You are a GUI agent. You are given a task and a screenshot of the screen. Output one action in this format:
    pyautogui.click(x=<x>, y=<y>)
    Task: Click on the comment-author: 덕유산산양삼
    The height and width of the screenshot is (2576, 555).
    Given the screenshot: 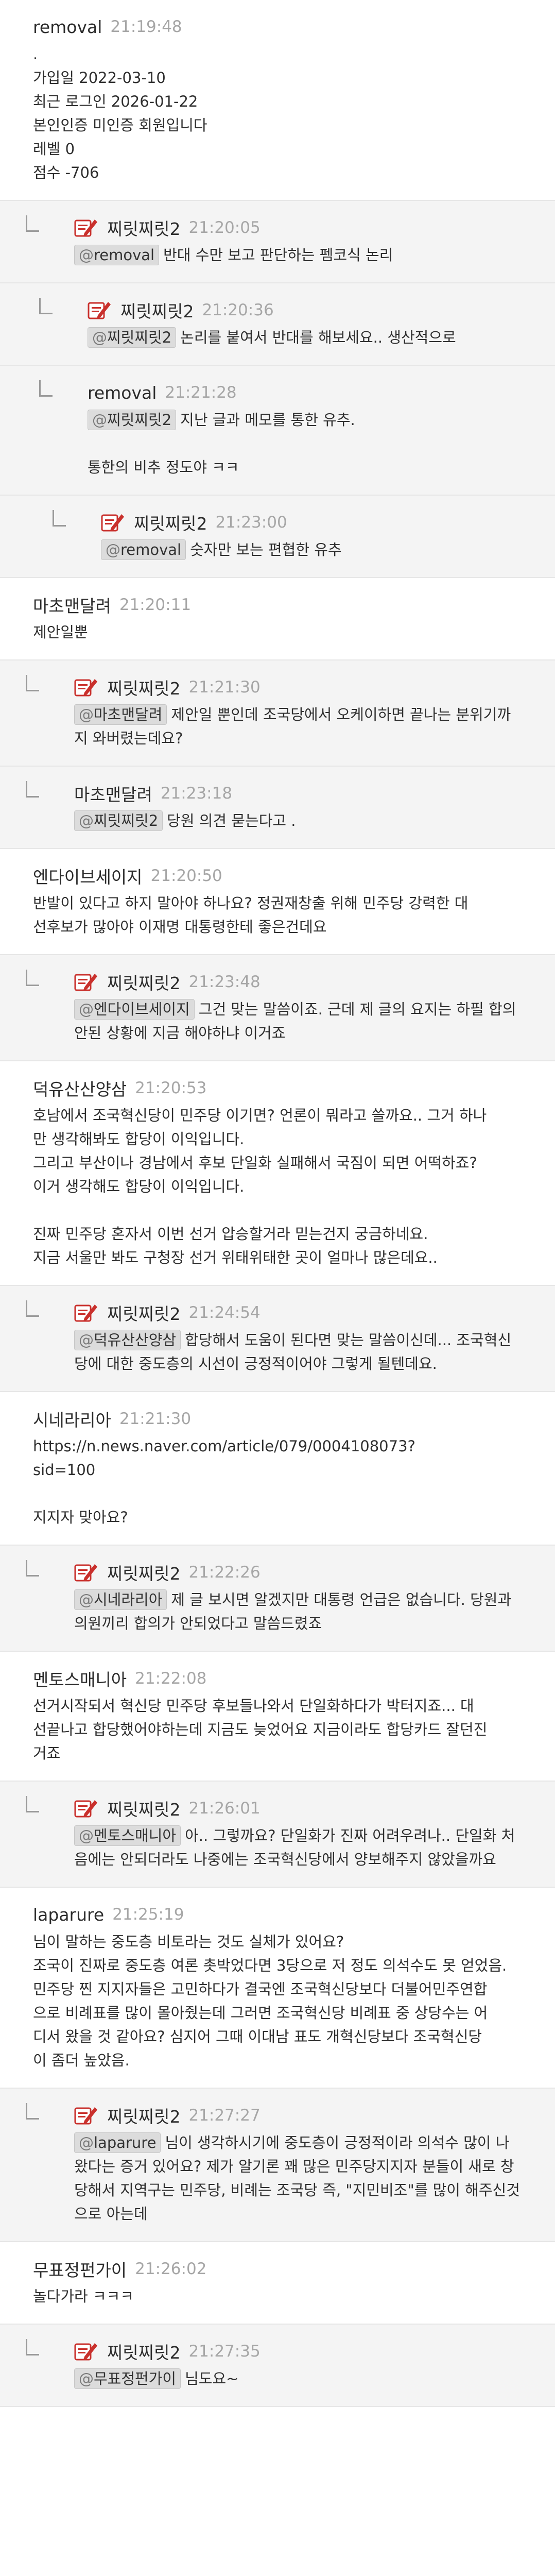 What is the action you would take?
    pyautogui.click(x=80, y=1088)
    